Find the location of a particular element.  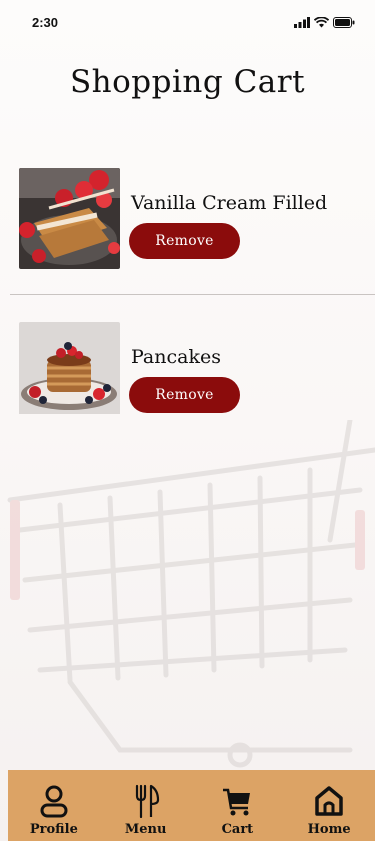

page-title: Shopping Cart is located at coordinates (187, 82).